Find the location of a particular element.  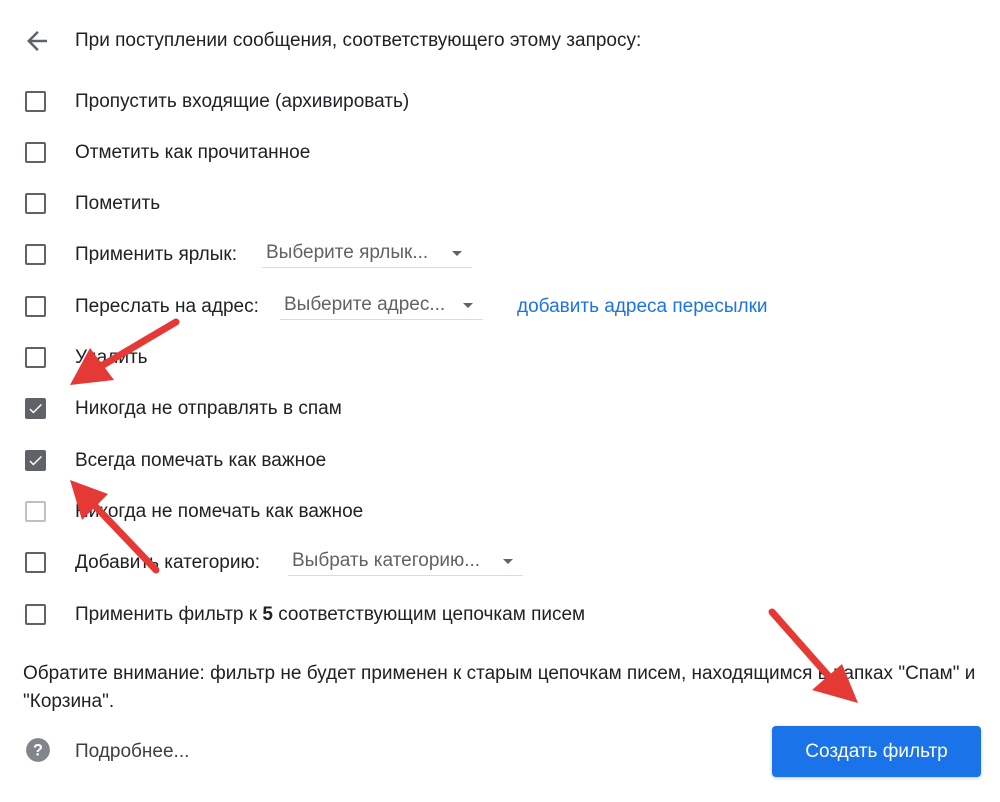

never-important-label: Никогда не помечать как важное is located at coordinates (219, 511).